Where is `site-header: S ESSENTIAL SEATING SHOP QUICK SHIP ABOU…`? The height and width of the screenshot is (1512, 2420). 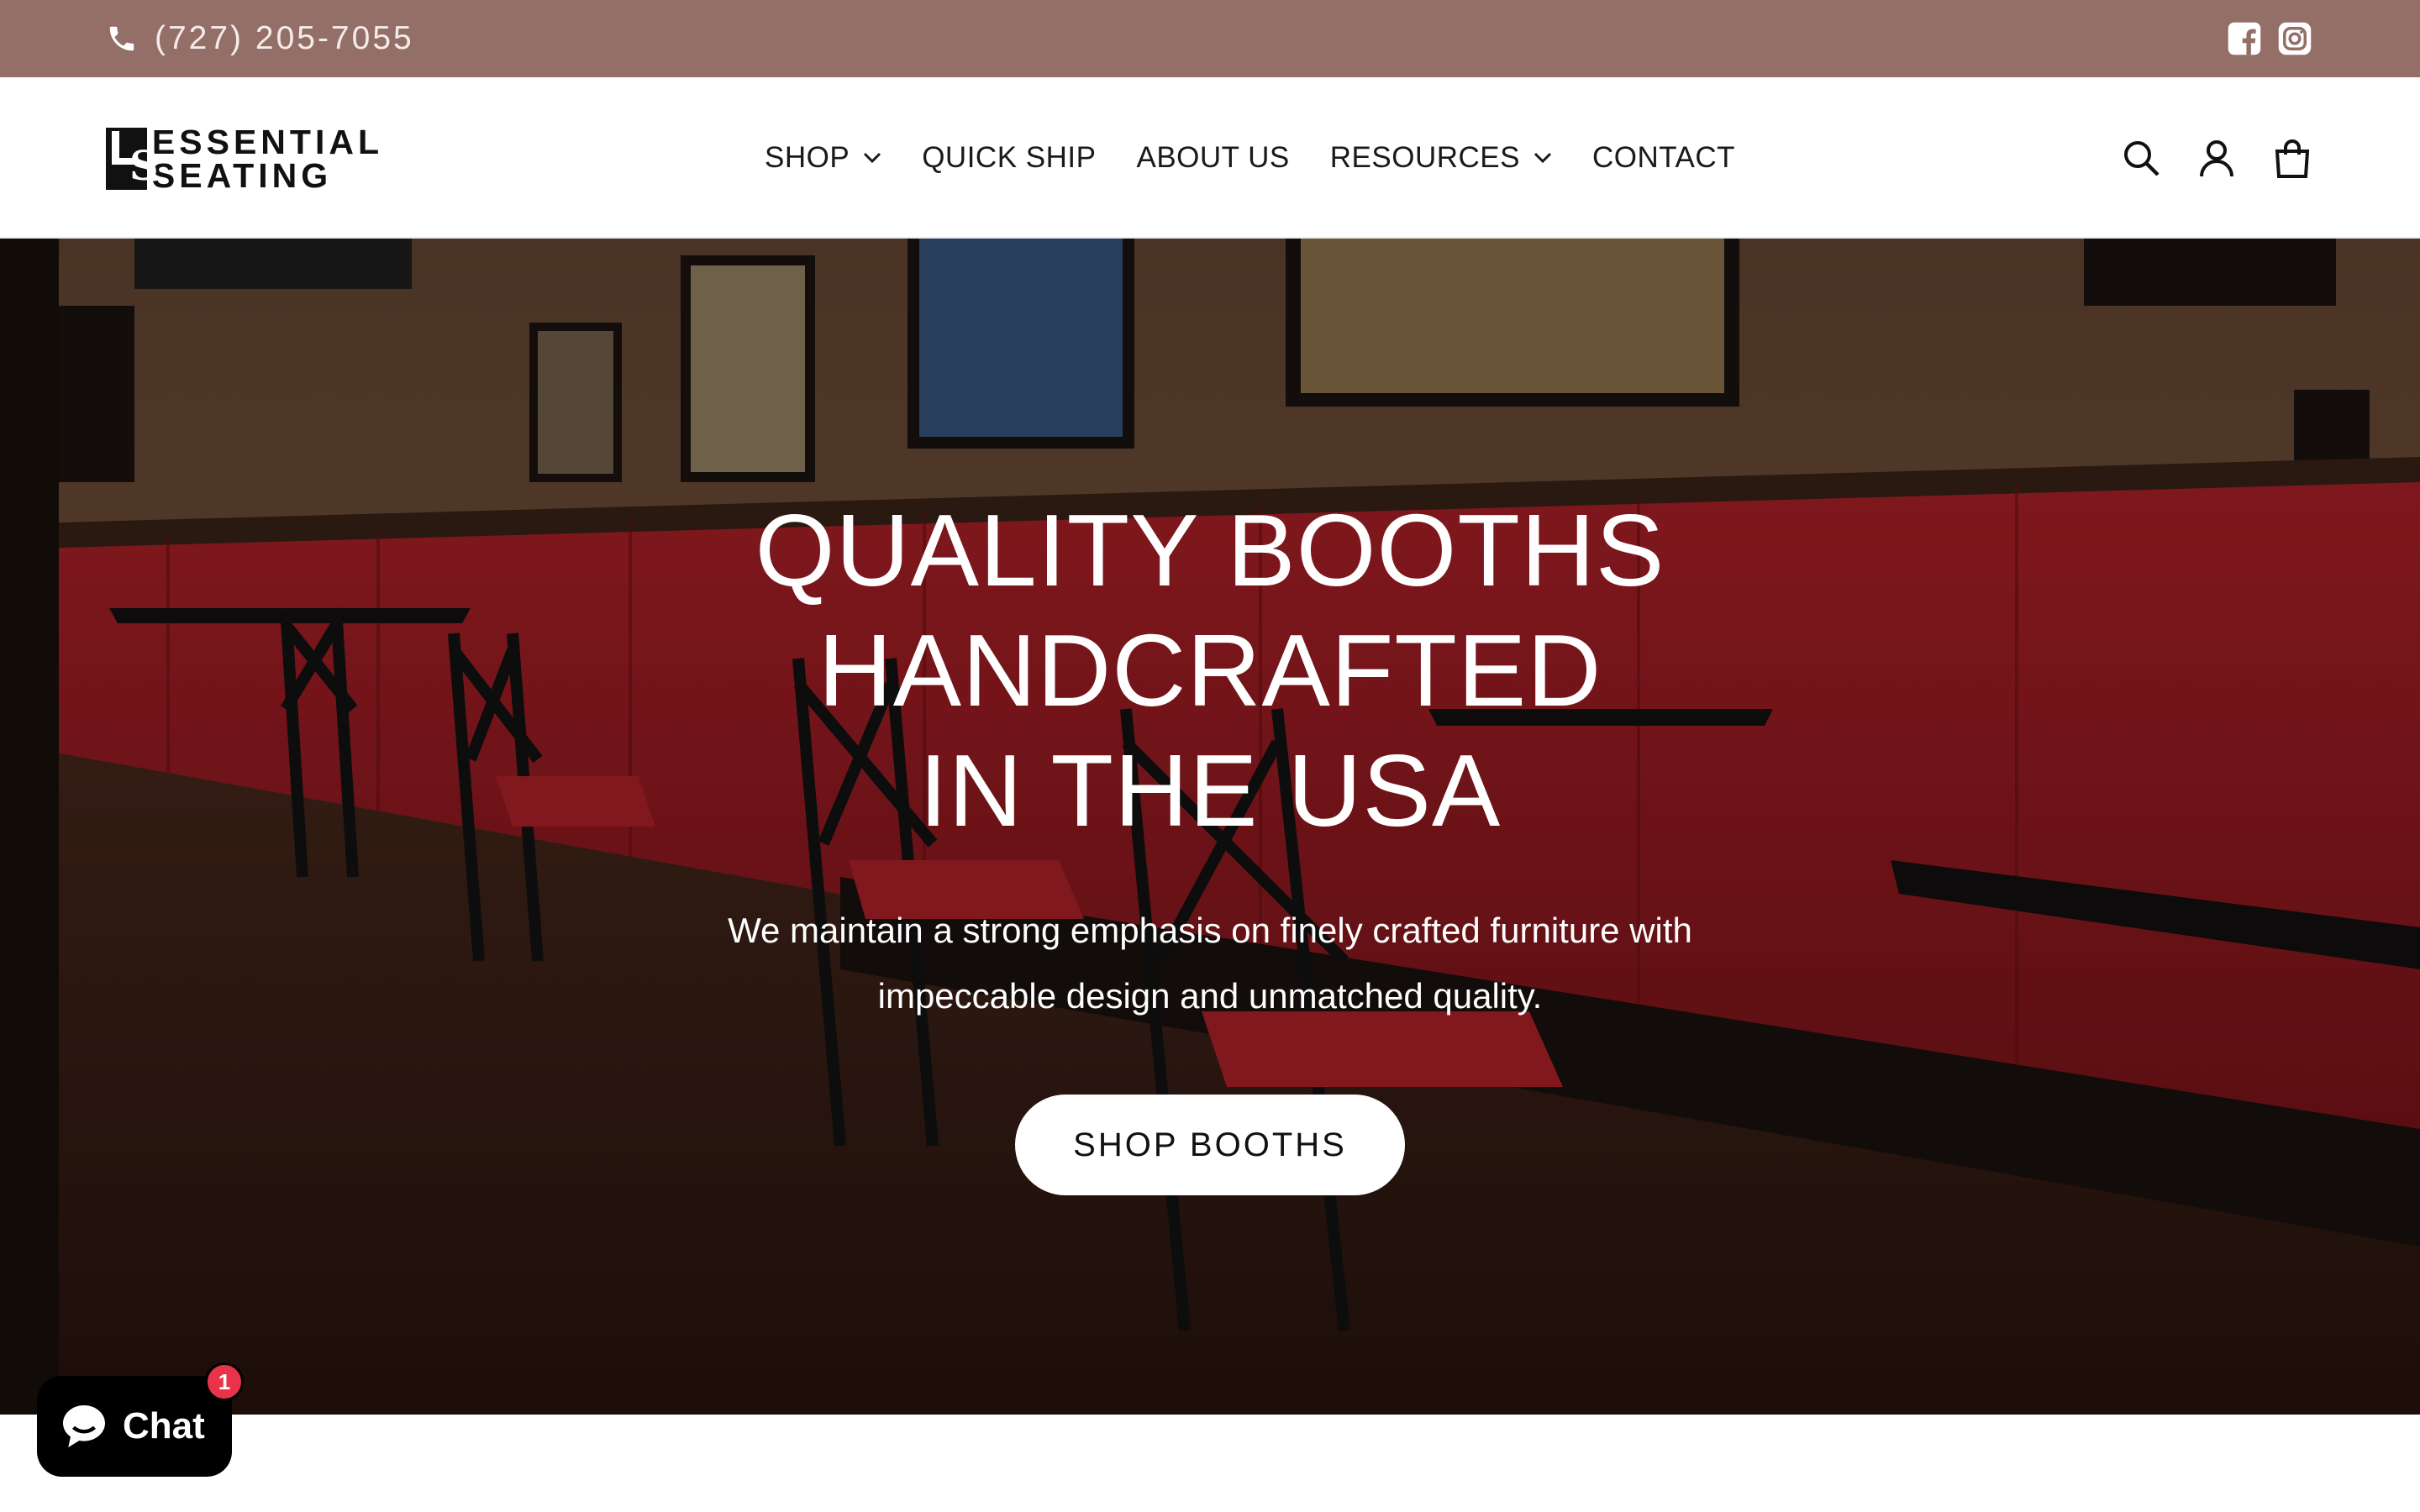
site-header: S ESSENTIAL SEATING SHOP QUICK SHIP ABOU… is located at coordinates (1210, 158).